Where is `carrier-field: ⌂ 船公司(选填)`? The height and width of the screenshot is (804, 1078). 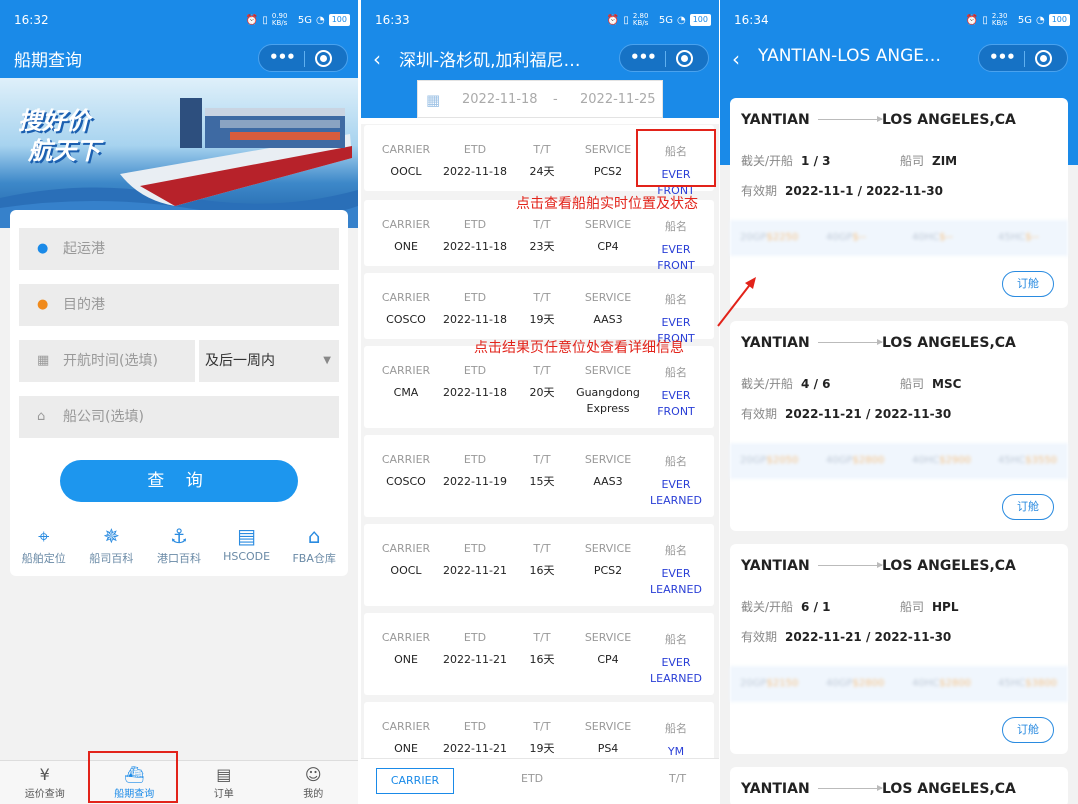
carrier-field: ⌂ 船公司(选填) is located at coordinates (179, 417).